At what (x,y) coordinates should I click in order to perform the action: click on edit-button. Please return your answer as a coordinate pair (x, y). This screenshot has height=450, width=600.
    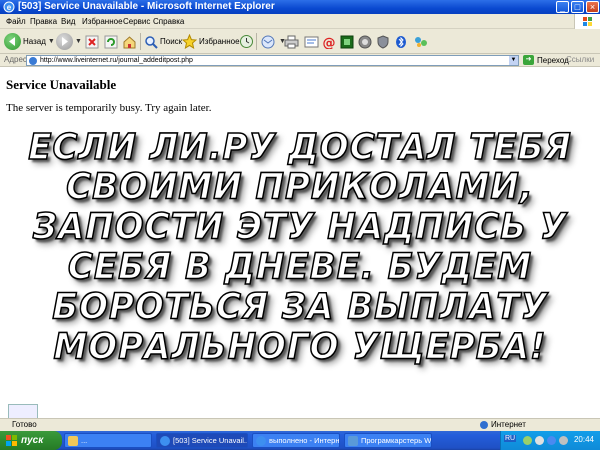
    Looking at the image, I should click on (311, 41).